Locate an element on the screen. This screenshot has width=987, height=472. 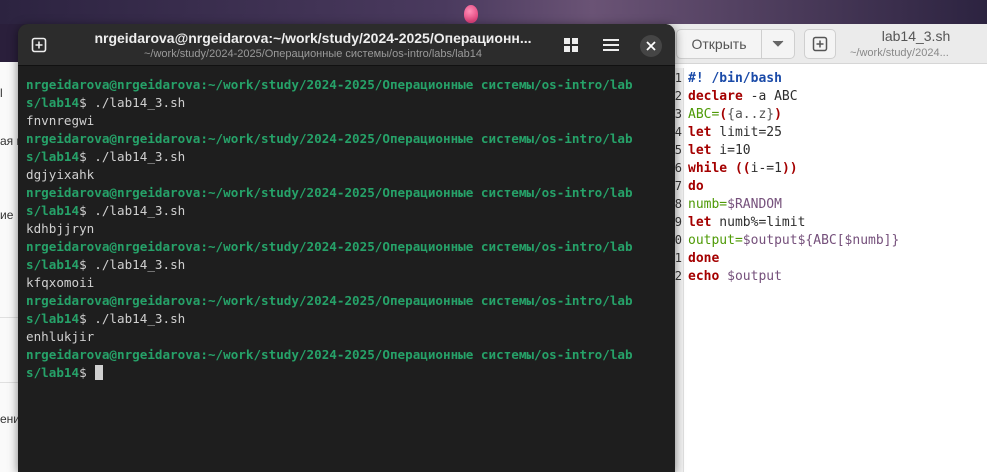
code-text: output=$output${ABC[$numb]} is located at coordinates (791, 240).